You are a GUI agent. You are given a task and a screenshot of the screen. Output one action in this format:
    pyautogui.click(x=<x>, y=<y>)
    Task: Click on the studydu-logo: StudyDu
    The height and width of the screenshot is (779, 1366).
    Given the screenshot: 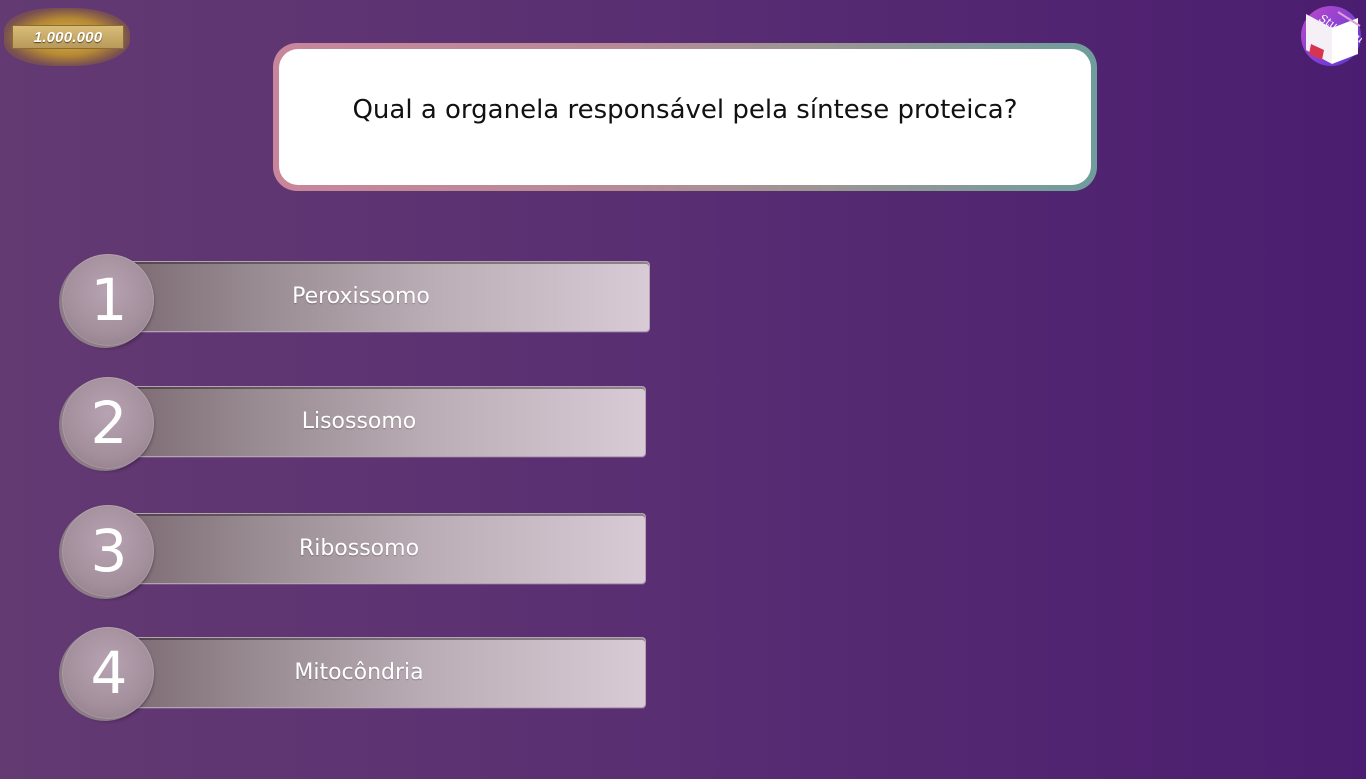 What is the action you would take?
    pyautogui.click(x=1332, y=36)
    